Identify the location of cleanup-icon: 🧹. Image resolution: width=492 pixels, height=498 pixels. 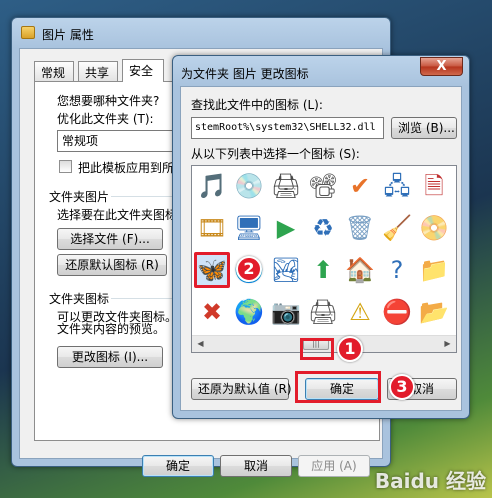
(397, 228).